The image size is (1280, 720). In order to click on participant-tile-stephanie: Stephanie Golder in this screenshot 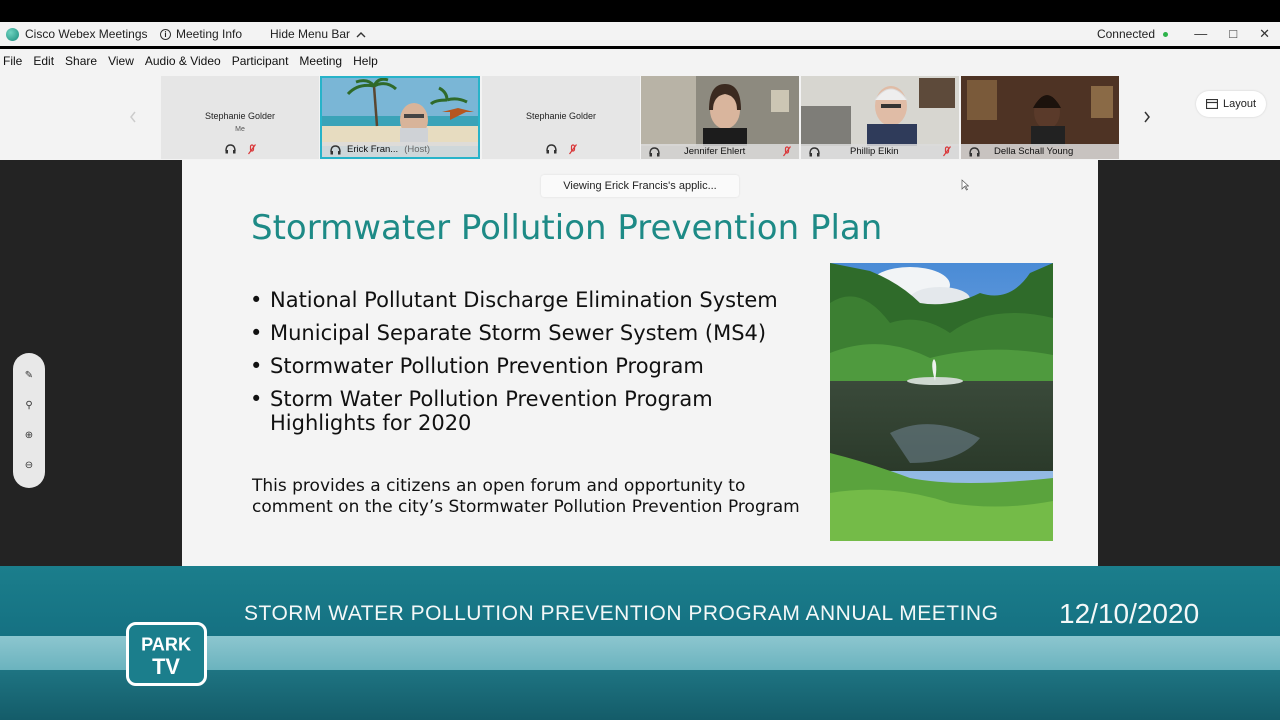, I will do `click(561, 117)`.